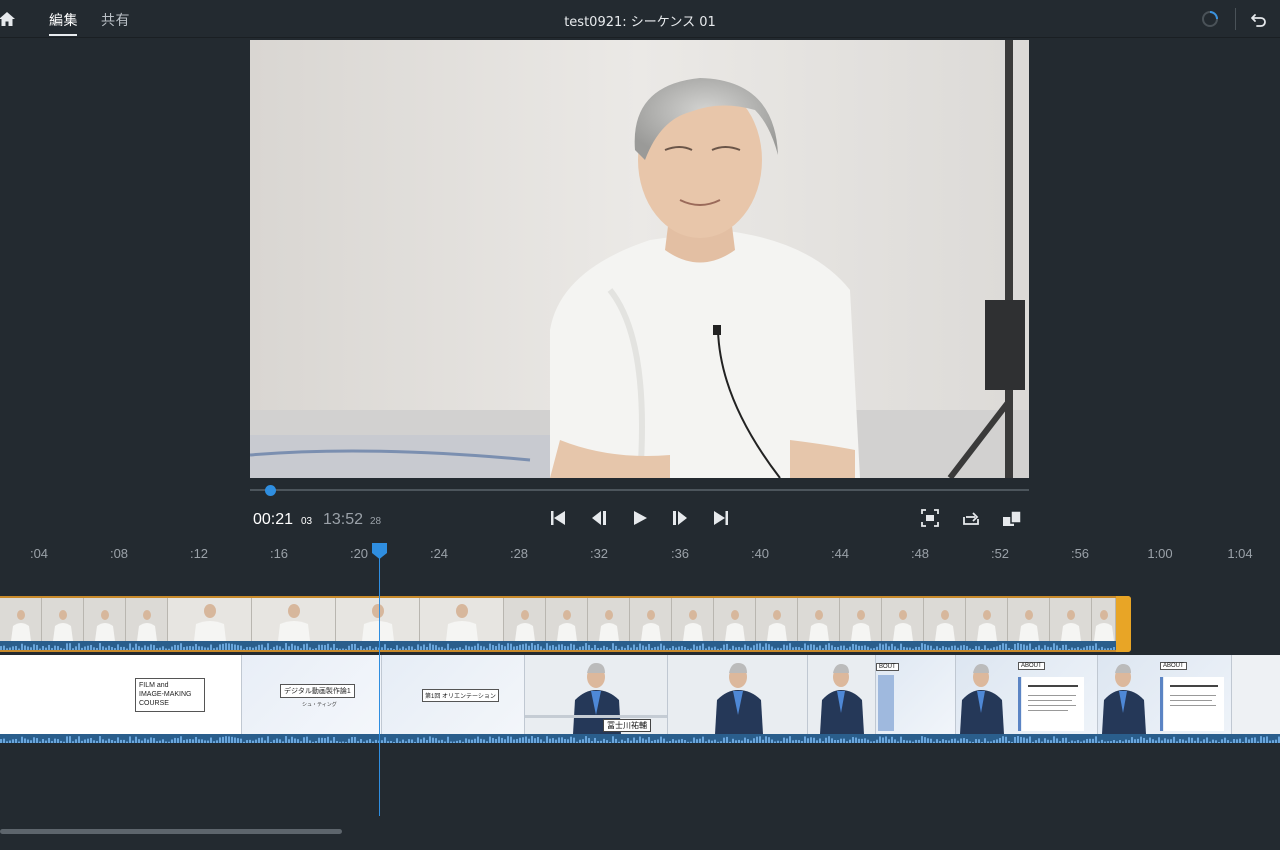  I want to click on preview-scrubber-track, so click(639, 490).